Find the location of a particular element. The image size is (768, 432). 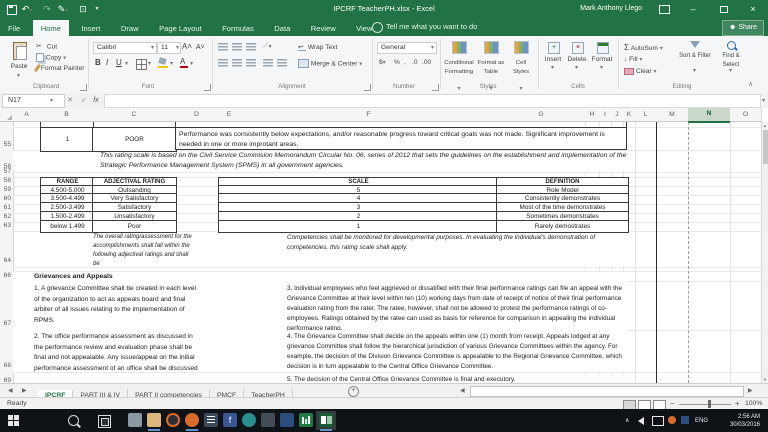

underline-dropdown-icon: ▾ is located at coordinates (126, 63).